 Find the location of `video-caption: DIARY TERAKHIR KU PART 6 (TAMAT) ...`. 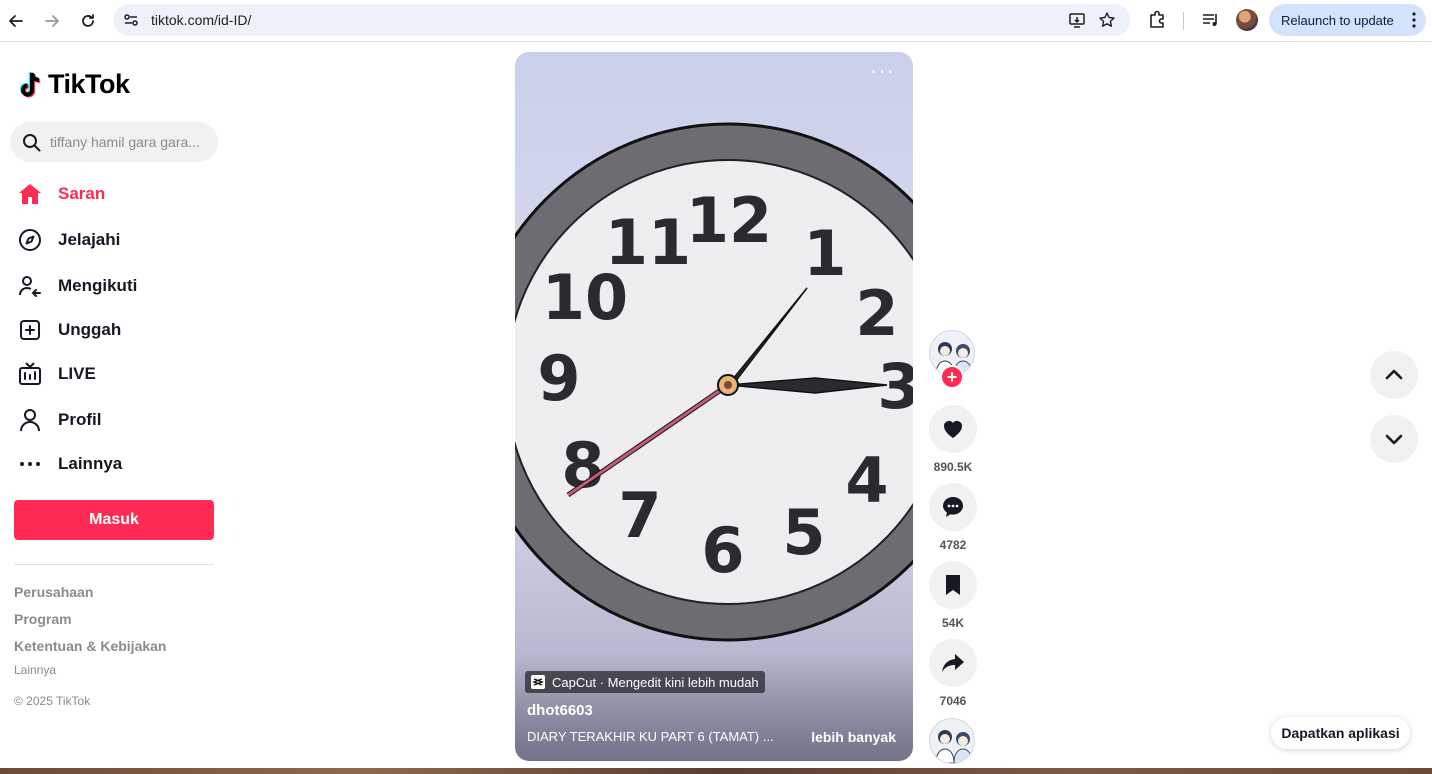

video-caption: DIARY TERAKHIR KU PART 6 (TAMAT) ... is located at coordinates (650, 736).